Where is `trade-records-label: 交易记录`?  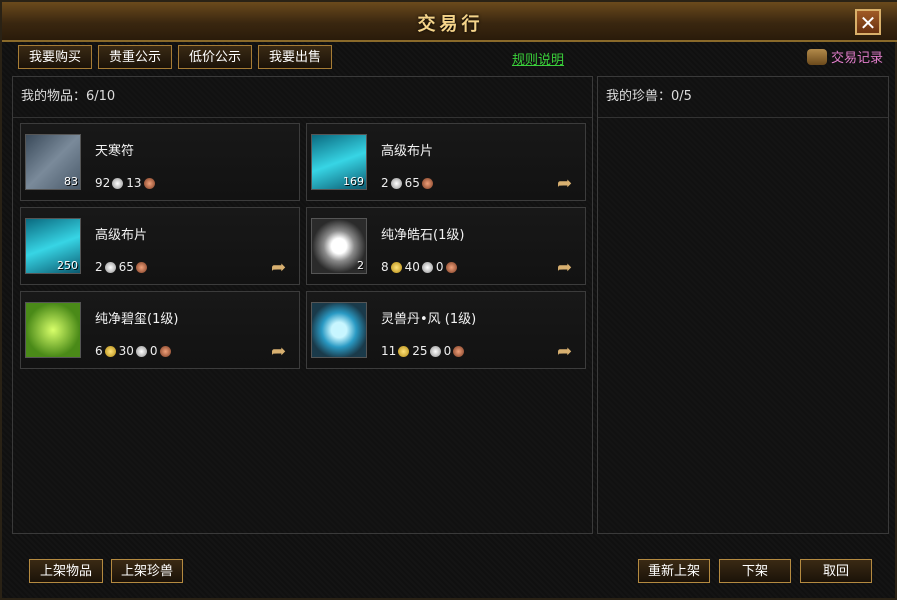
trade-records-label: 交易记录 is located at coordinates (856, 58).